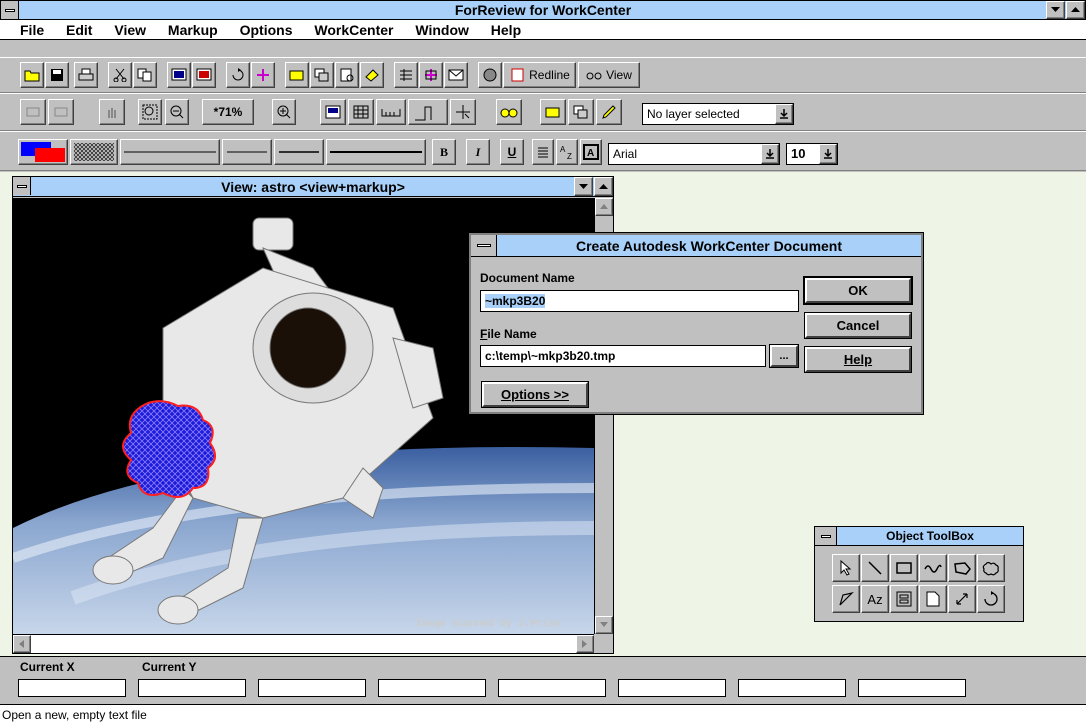  Describe the element at coordinates (10, 10) in the screenshot. I see `system-menu-button` at that location.